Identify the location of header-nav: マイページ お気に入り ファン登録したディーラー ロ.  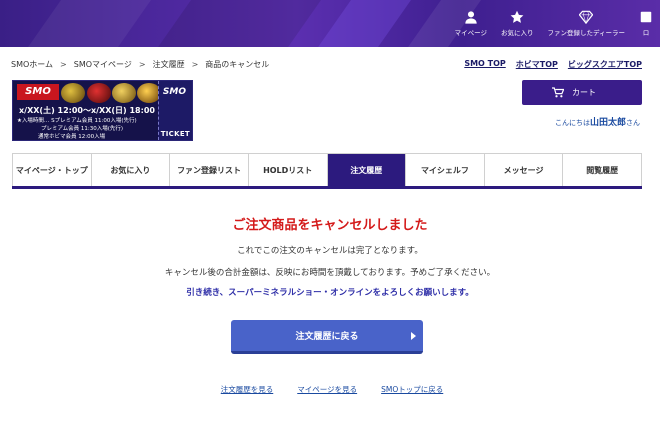
(554, 23).